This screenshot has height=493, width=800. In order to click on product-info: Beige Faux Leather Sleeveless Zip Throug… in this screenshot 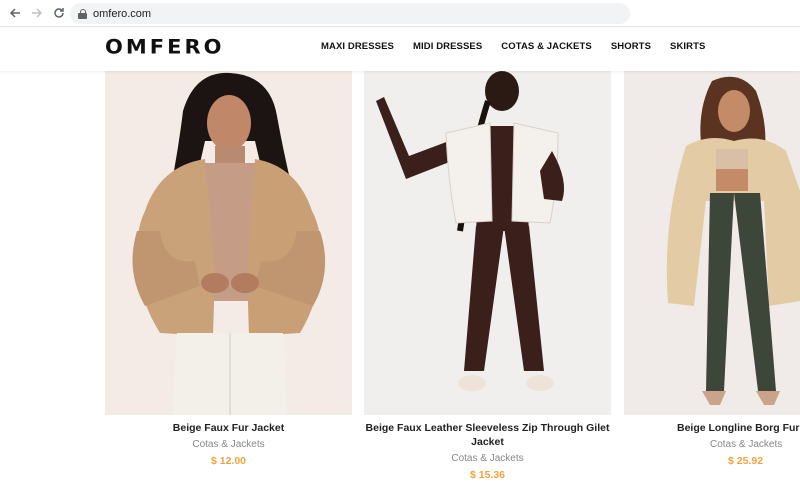, I will do `click(487, 451)`.